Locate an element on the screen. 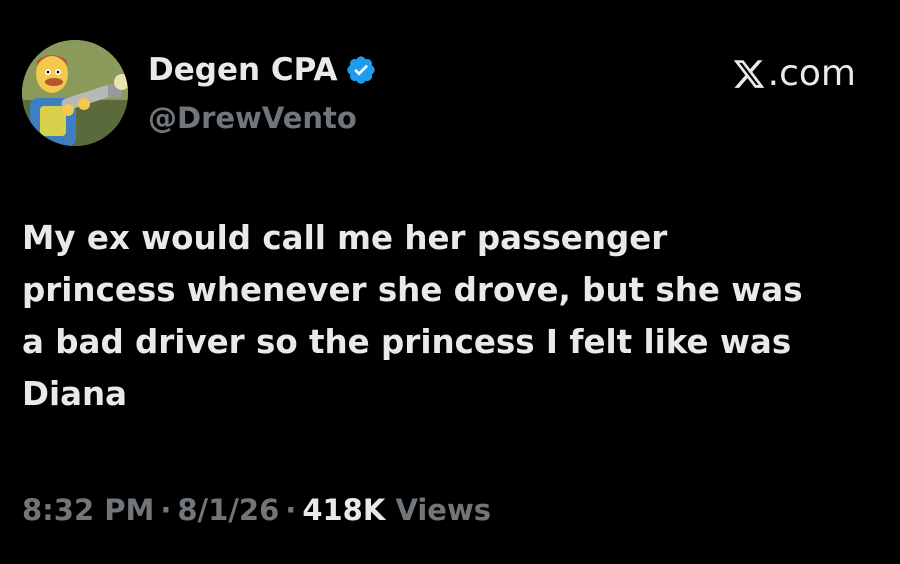  author-name-row: Degen CPA is located at coordinates (262, 70).